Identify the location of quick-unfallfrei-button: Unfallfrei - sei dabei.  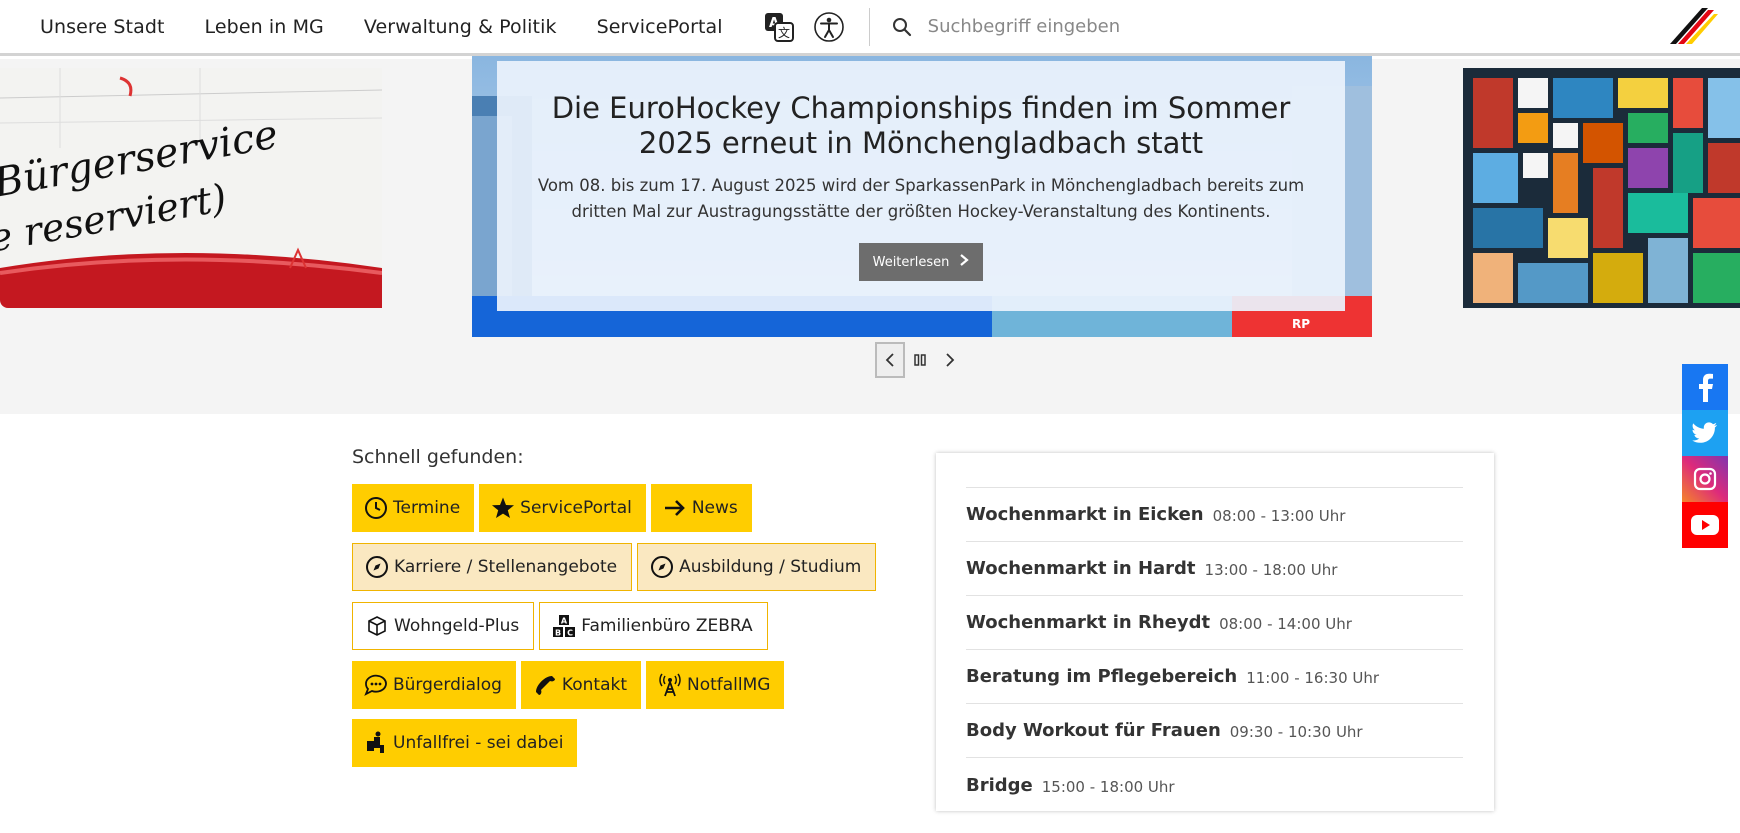
(465, 743).